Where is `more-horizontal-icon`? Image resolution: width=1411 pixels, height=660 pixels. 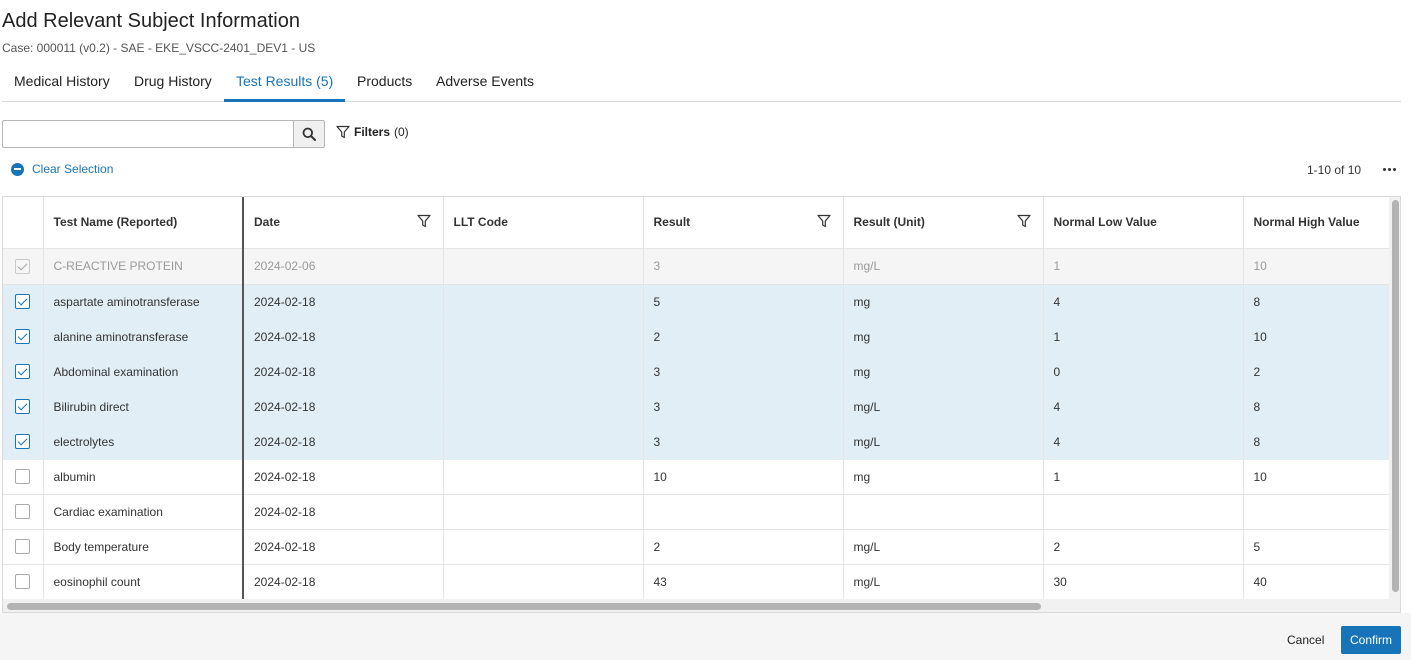 more-horizontal-icon is located at coordinates (1384, 169).